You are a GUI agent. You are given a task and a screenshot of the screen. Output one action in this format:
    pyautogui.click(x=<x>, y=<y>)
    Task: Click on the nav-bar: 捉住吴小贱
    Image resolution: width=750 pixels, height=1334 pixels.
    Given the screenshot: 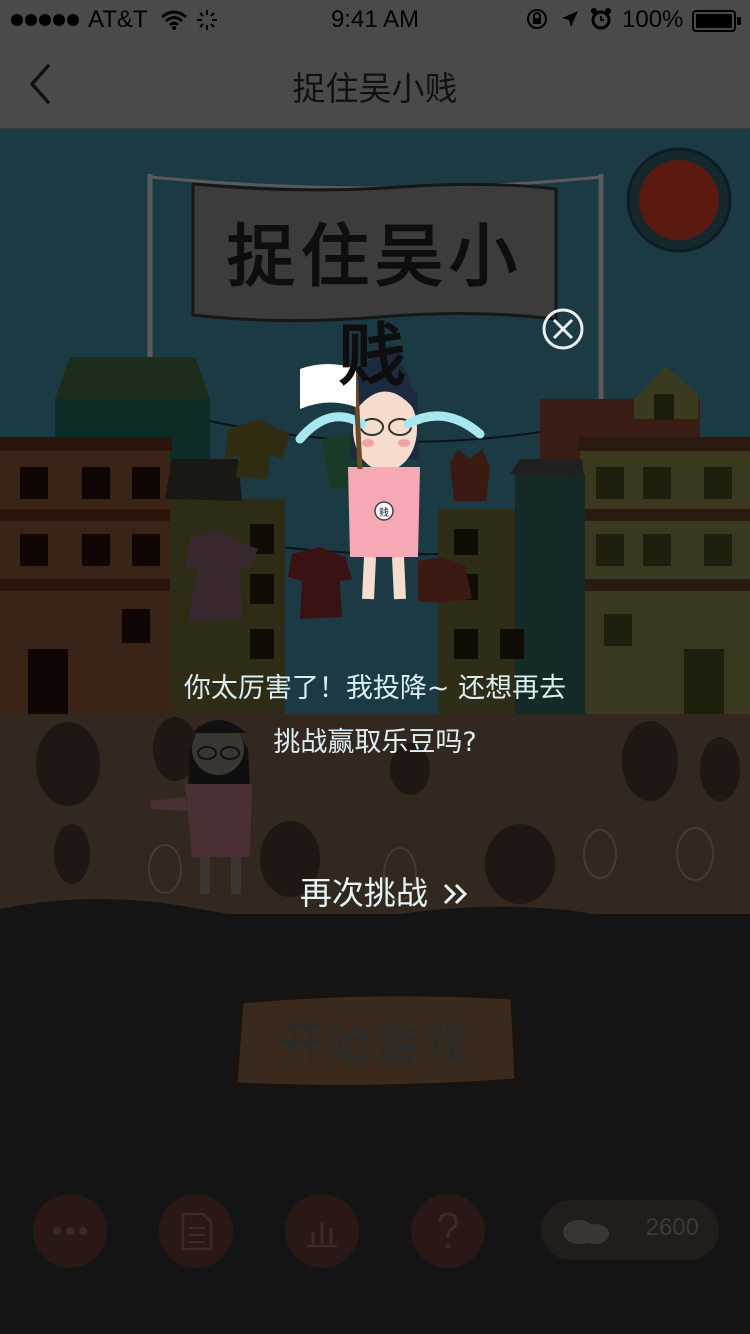 What is the action you would take?
    pyautogui.click(x=375, y=84)
    